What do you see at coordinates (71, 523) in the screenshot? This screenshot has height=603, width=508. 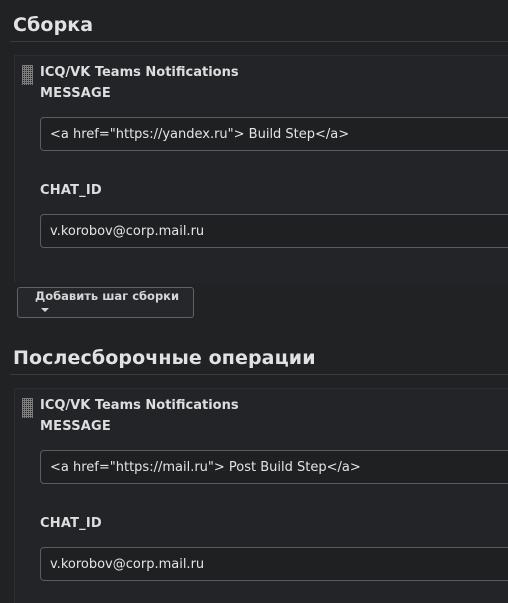 I see `post-build-chat-id-label: CHAT_ID` at bounding box center [71, 523].